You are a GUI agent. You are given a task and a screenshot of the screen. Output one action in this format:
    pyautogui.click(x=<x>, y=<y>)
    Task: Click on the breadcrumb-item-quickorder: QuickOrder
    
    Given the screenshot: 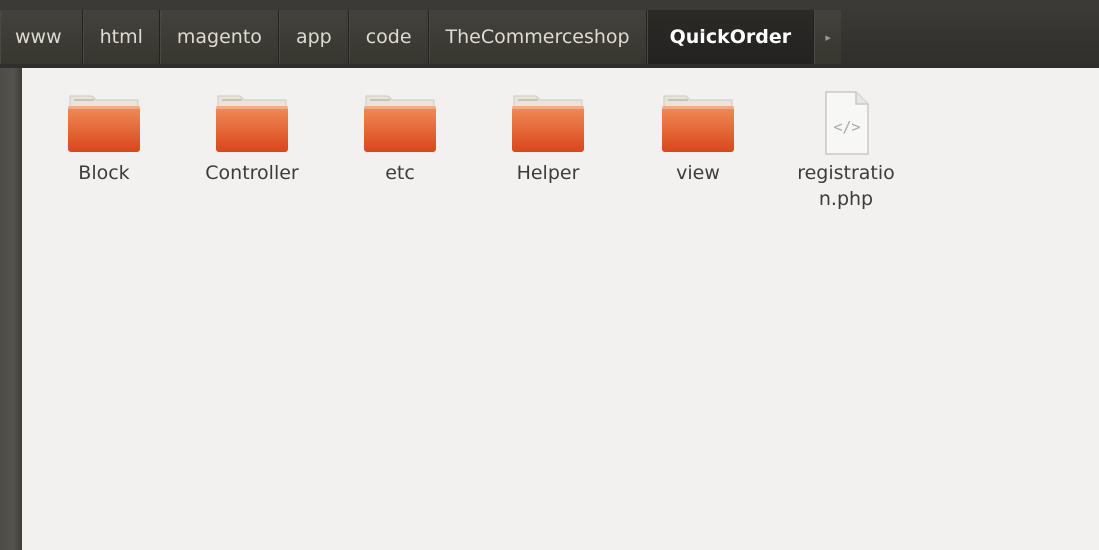 What is the action you would take?
    pyautogui.click(x=730, y=37)
    